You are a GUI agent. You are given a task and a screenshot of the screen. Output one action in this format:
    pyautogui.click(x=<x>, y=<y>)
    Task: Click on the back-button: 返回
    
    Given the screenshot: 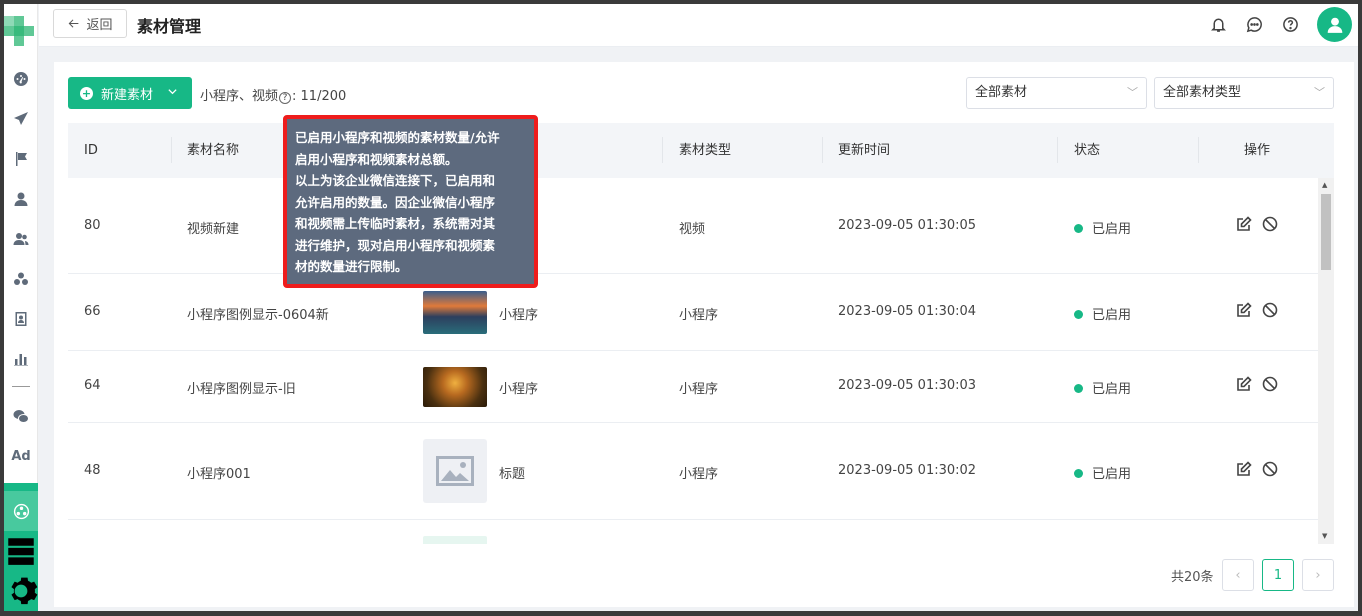 What is the action you would take?
    pyautogui.click(x=90, y=23)
    